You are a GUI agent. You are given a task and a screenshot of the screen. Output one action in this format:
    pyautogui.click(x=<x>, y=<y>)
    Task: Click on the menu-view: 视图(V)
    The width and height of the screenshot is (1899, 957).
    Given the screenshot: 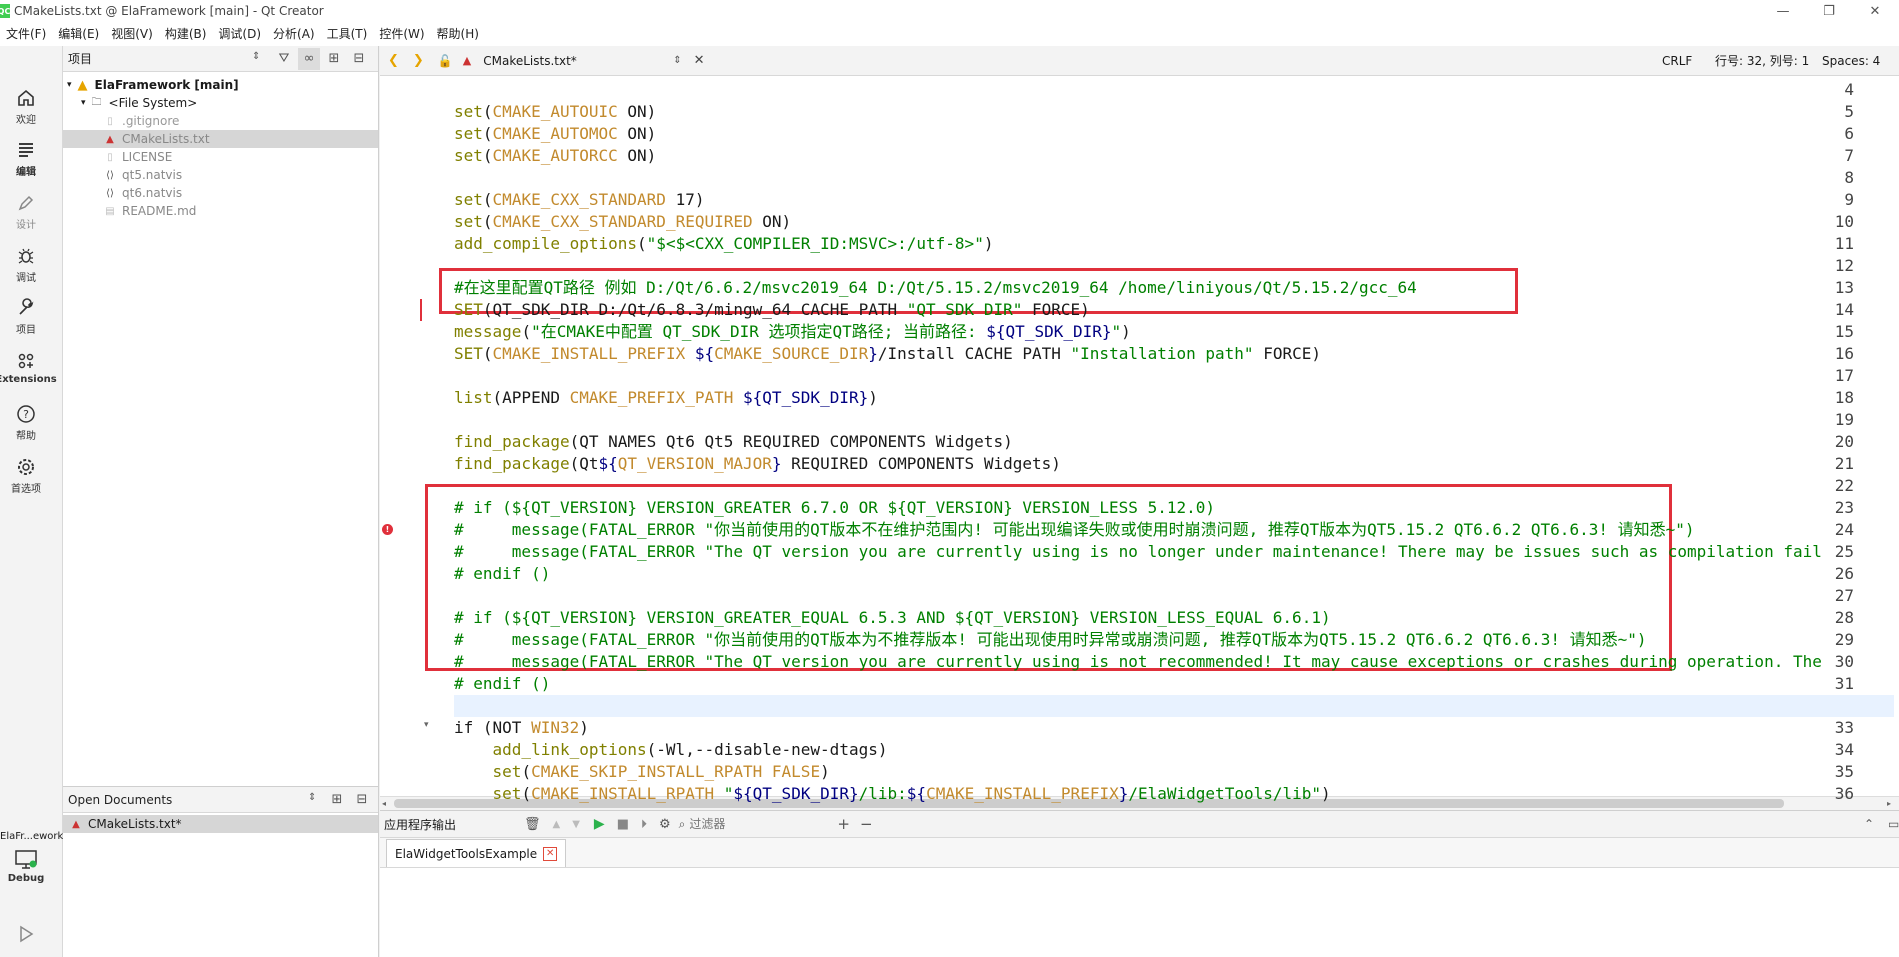 What is the action you would take?
    pyautogui.click(x=132, y=34)
    